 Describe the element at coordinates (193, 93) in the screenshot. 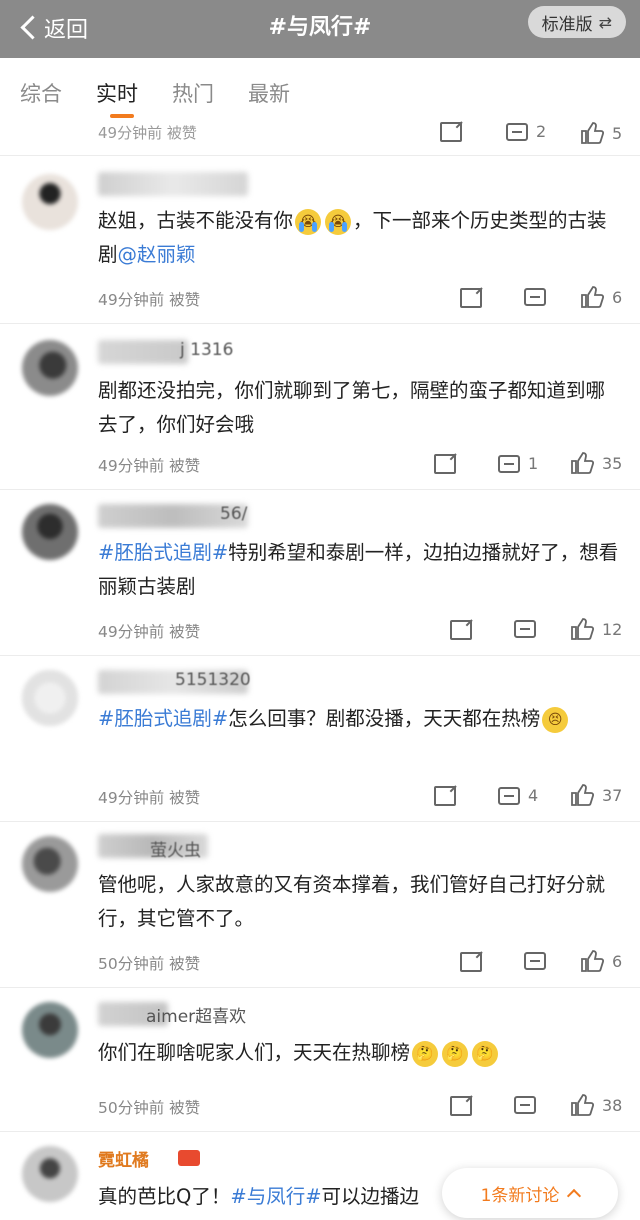

I see `tab-hot: 热门` at that location.